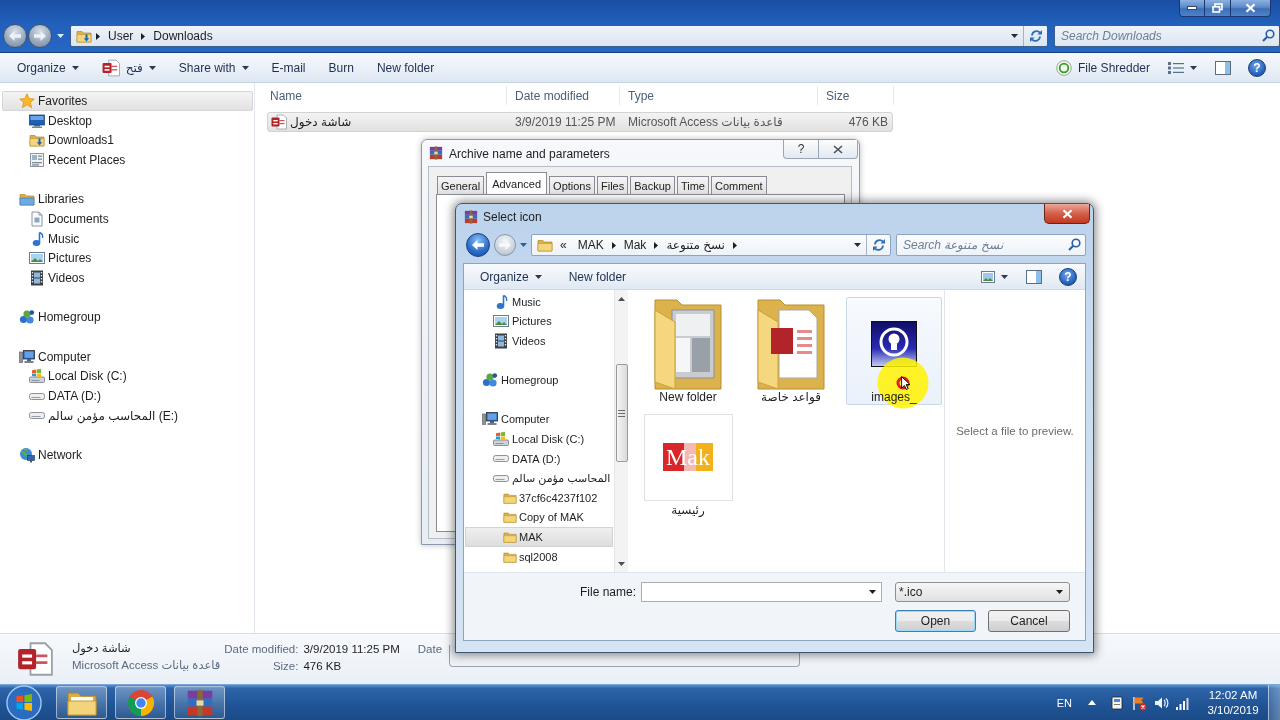 The width and height of the screenshot is (1280, 720). I want to click on search-icon, so click(1268, 35).